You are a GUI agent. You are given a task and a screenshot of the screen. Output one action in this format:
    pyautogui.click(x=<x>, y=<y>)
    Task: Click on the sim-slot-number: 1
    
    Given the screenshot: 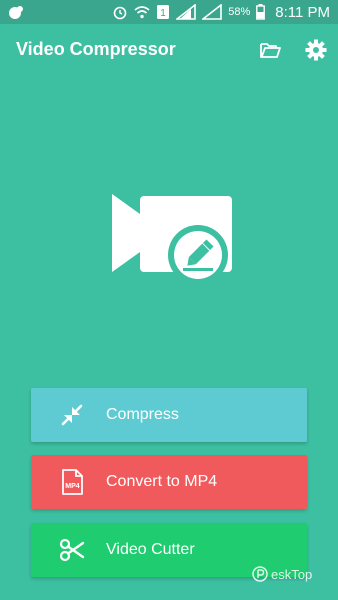 What is the action you would take?
    pyautogui.click(x=163, y=13)
    